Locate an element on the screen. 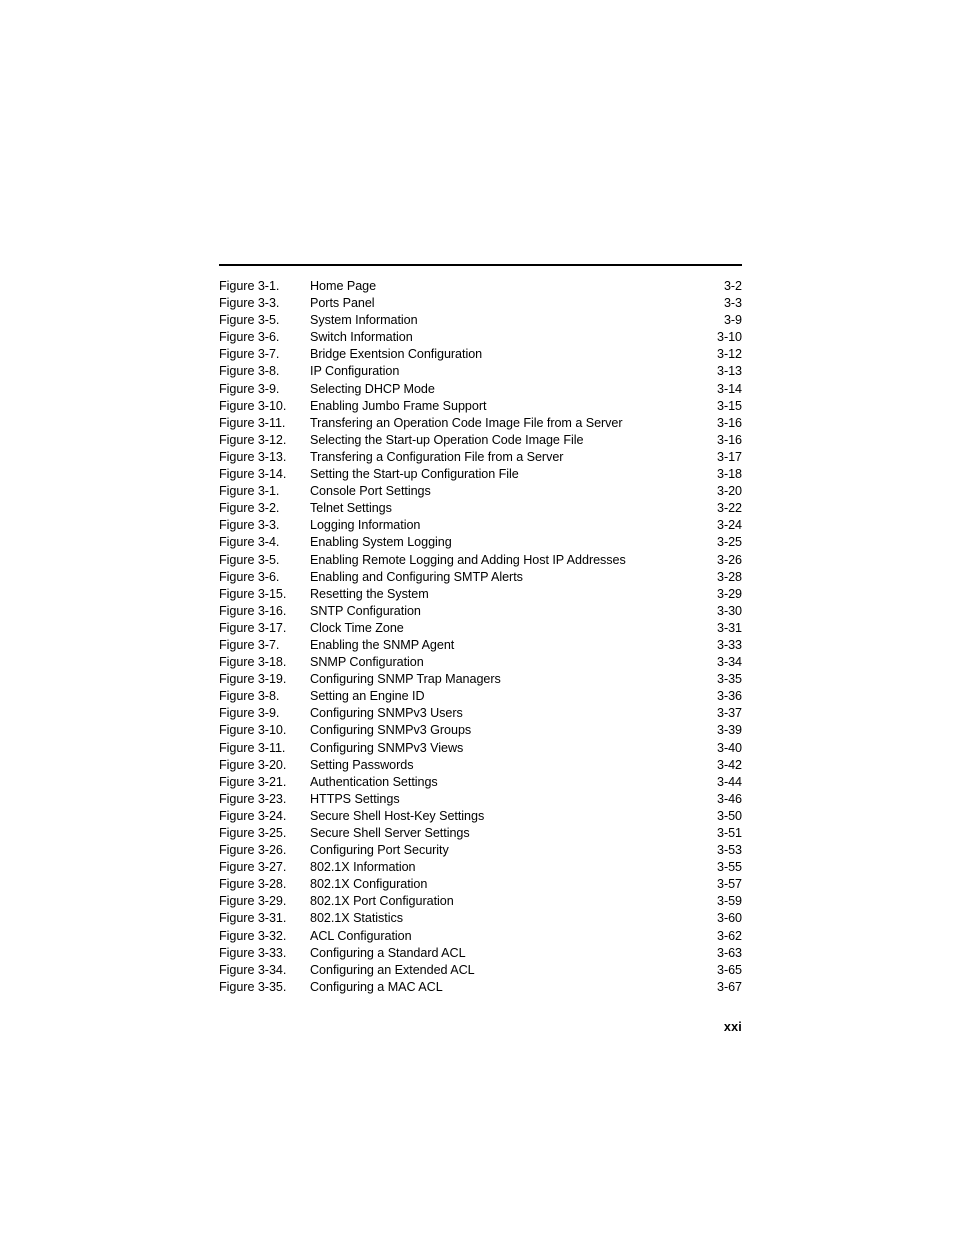  figure-title: Telnet Settings is located at coordinates (351, 508).